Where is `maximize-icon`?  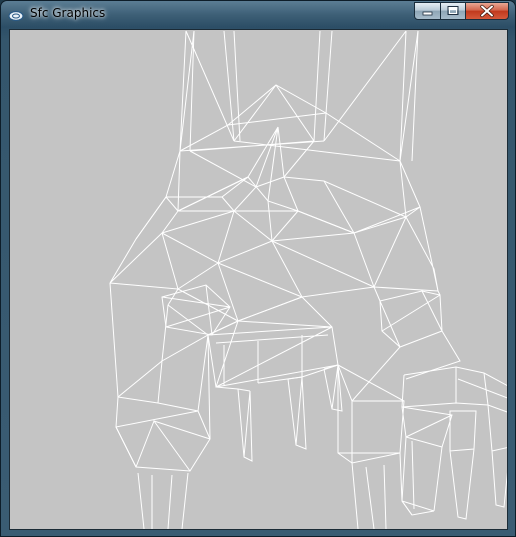
maximize-icon is located at coordinates (453, 10).